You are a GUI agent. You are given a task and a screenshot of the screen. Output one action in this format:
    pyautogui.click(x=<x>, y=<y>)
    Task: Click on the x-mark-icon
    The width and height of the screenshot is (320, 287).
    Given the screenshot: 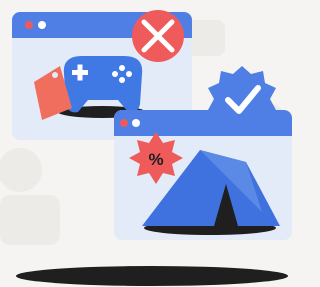 What is the action you would take?
    pyautogui.click(x=158, y=36)
    